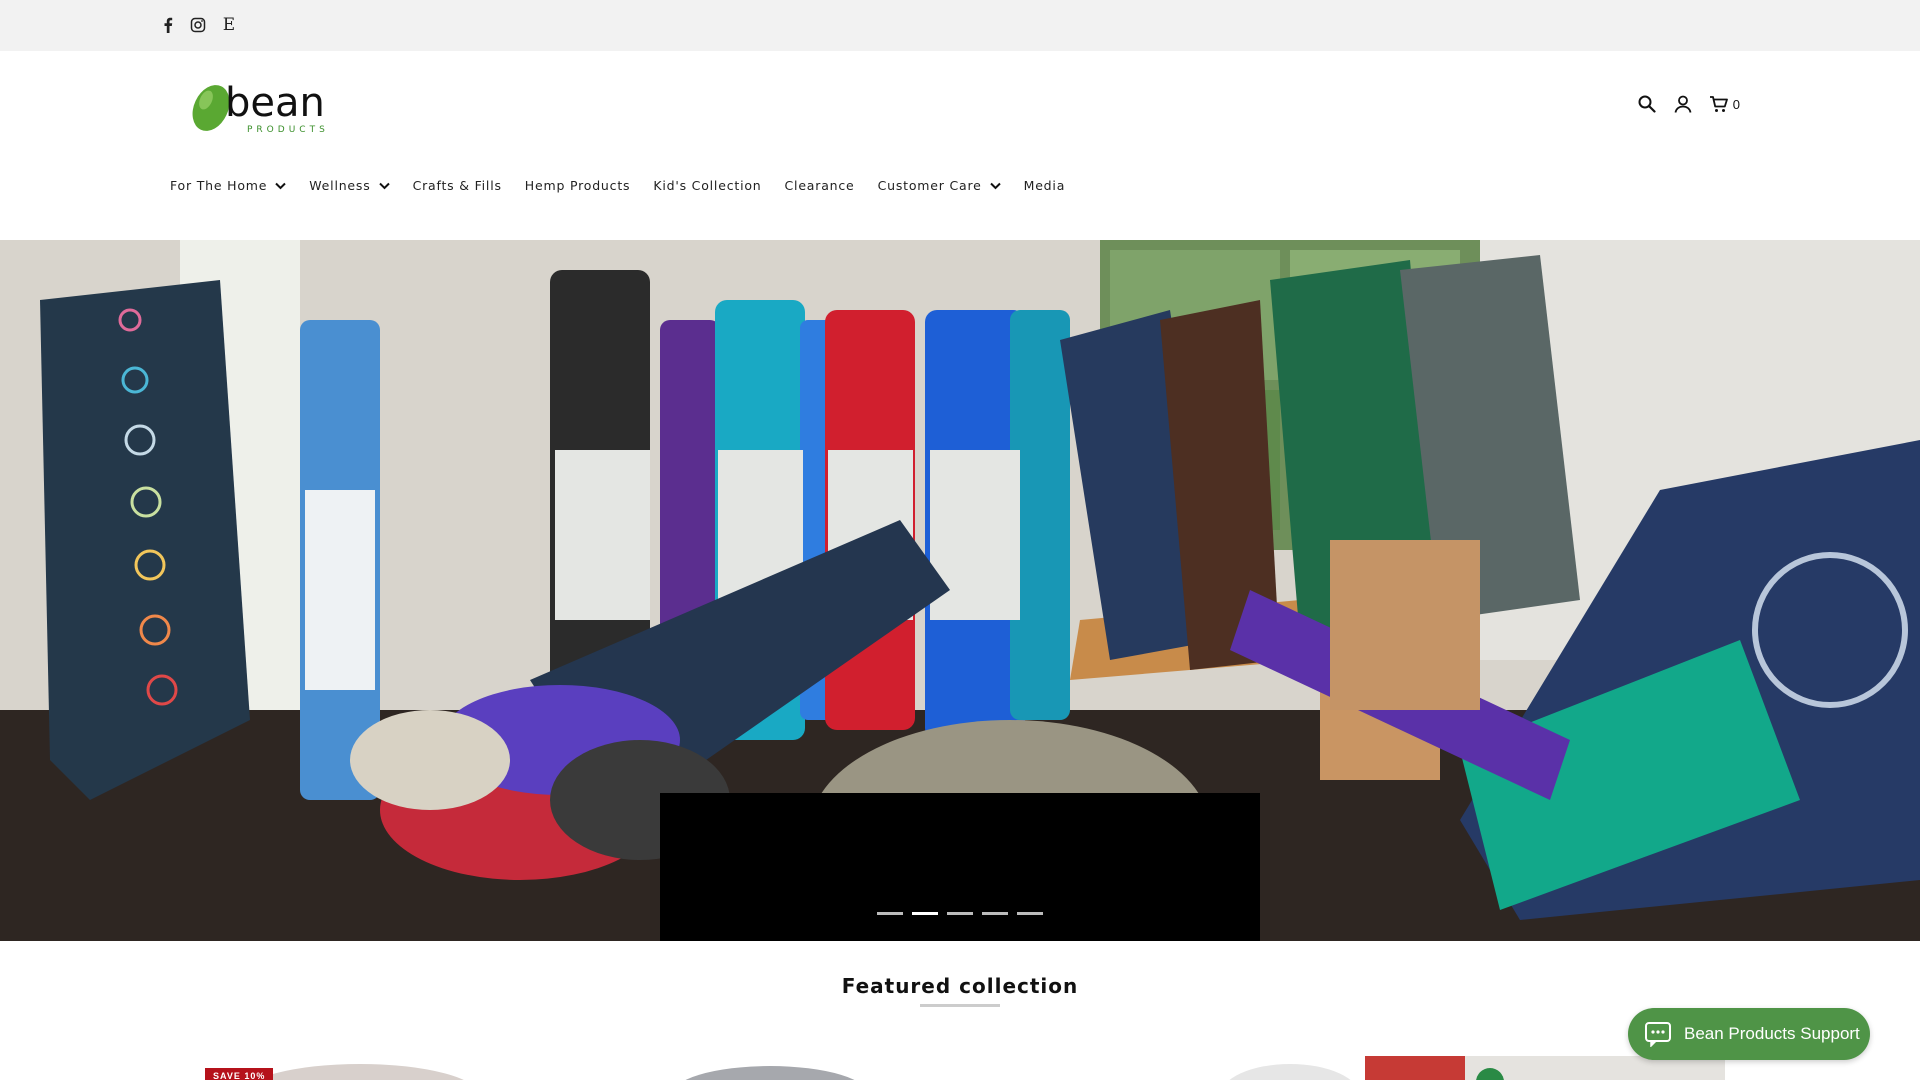 The width and height of the screenshot is (1920, 1080). What do you see at coordinates (229, 25) in the screenshot?
I see `etsy-icon: E` at bounding box center [229, 25].